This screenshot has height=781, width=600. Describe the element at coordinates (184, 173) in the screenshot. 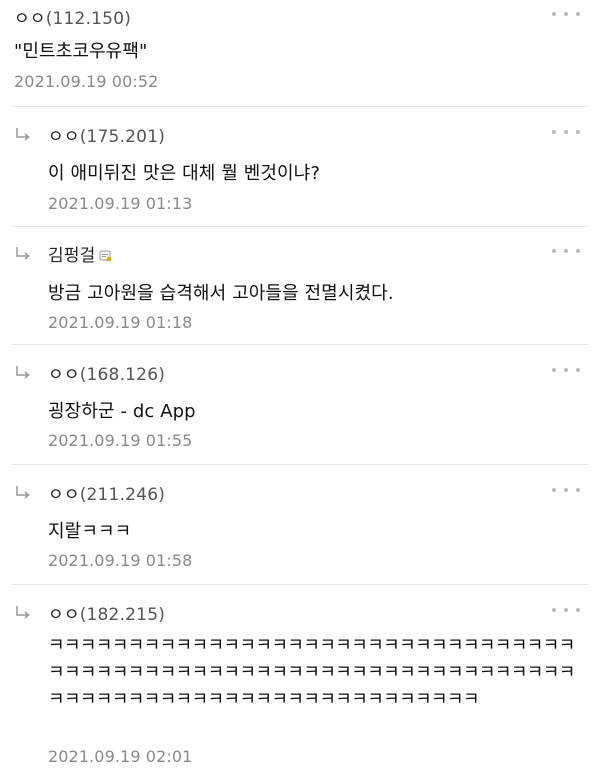

I see `comment-text: 이 애미뒤진 맛은 대체 뭘 벤것이냐?` at that location.